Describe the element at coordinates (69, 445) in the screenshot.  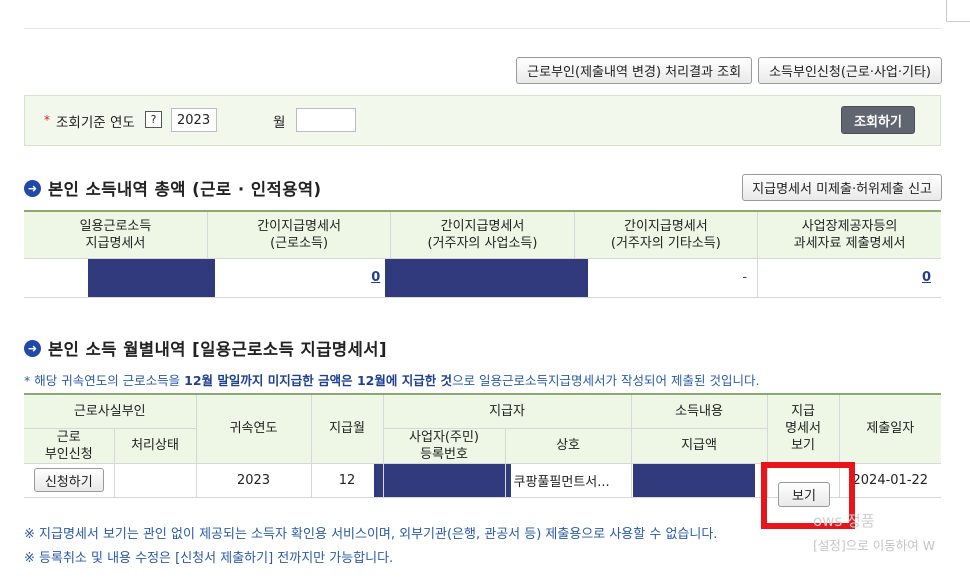
I see `col-denial-apply: 근로 부인신청` at that location.